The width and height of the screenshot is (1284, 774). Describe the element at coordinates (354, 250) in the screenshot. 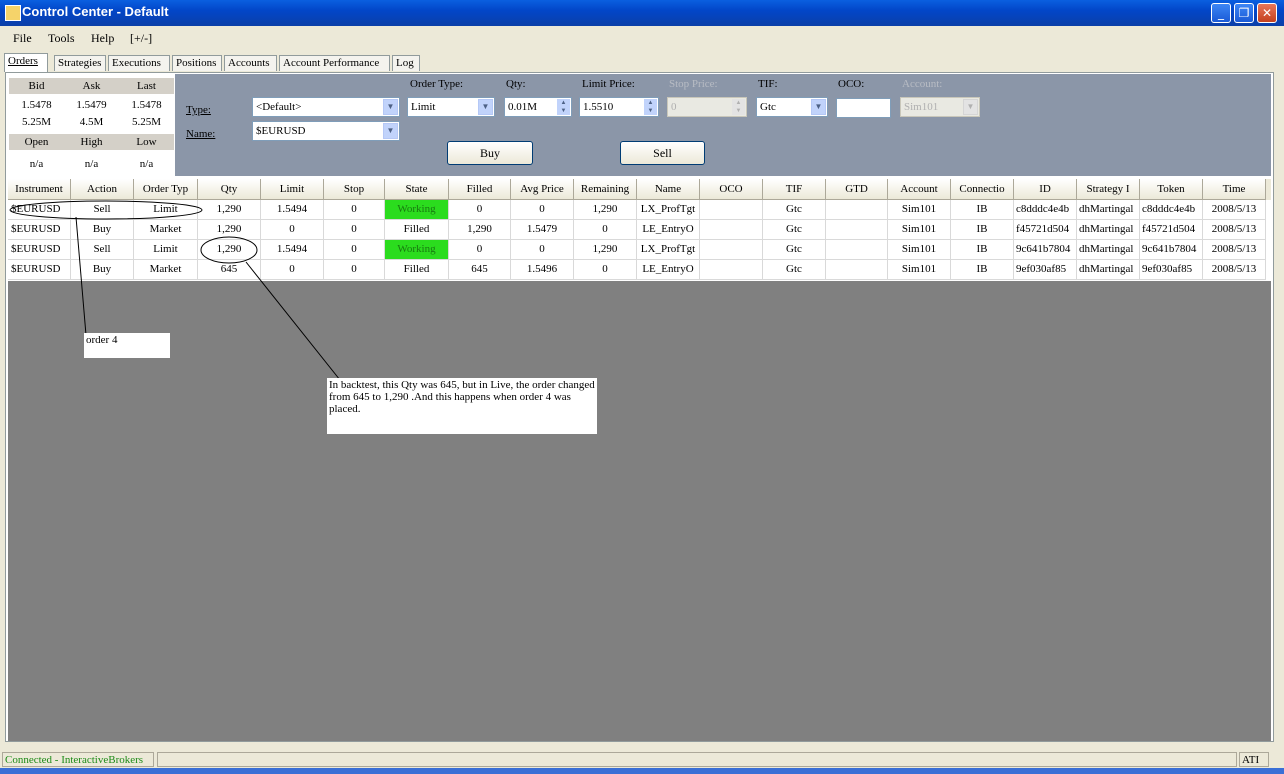

I see `cell-stop: 0` at that location.